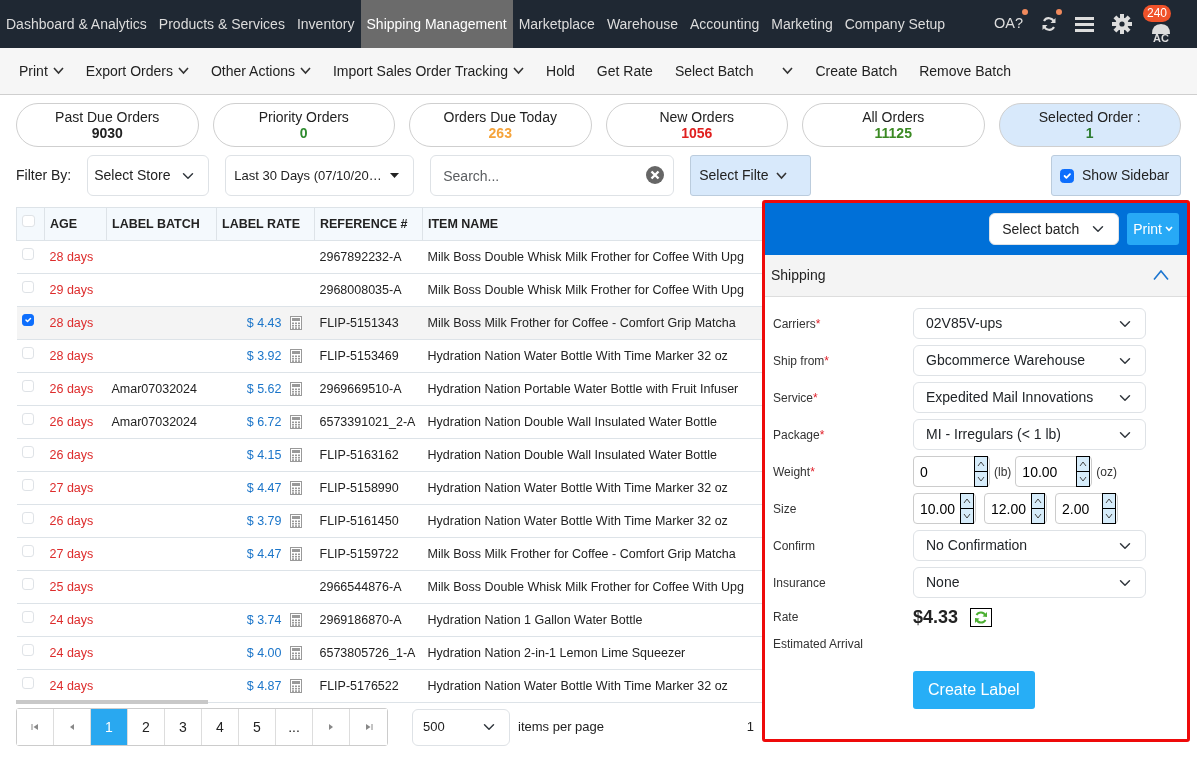 The height and width of the screenshot is (760, 1197). What do you see at coordinates (1029, 397) in the screenshot?
I see `select-field: Expedited Mail Innovations` at bounding box center [1029, 397].